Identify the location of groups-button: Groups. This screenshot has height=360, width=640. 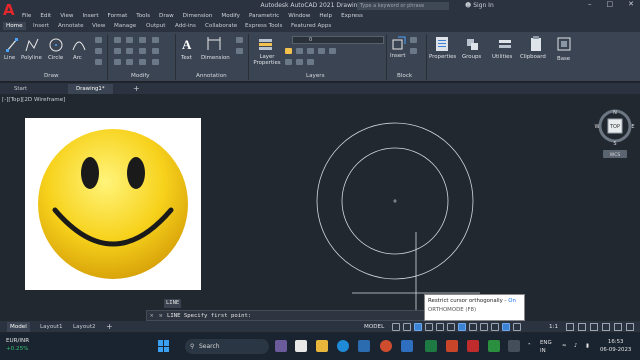
(471, 57).